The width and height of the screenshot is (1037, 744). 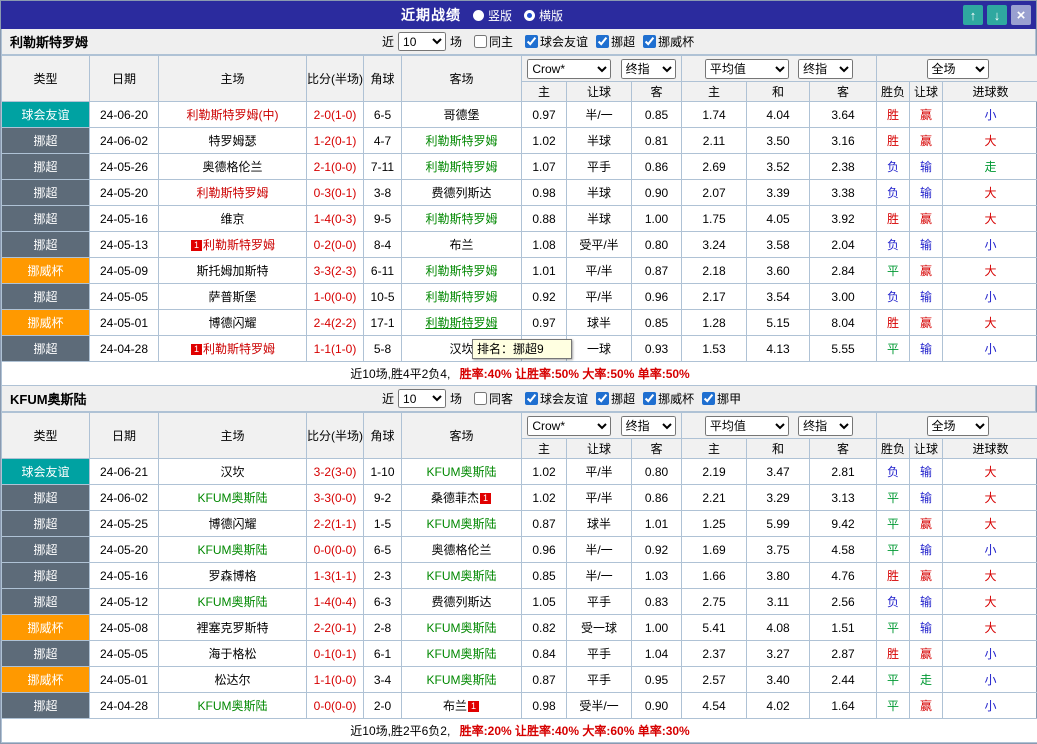 What do you see at coordinates (997, 15) in the screenshot?
I see `move-down-button: ↓` at bounding box center [997, 15].